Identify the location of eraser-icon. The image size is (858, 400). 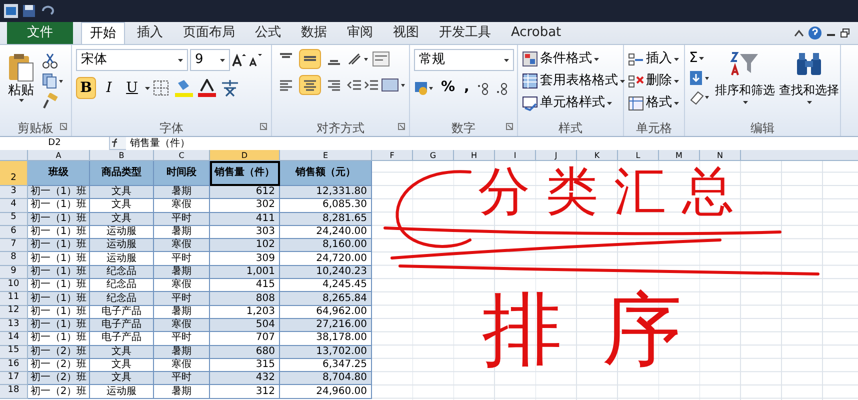
(700, 97).